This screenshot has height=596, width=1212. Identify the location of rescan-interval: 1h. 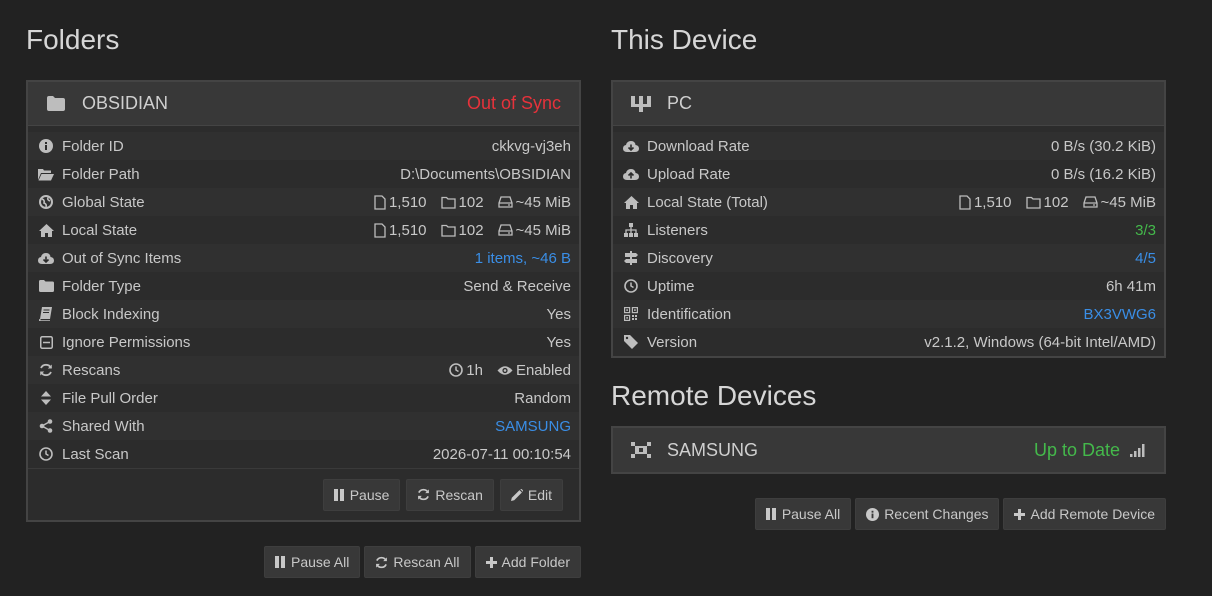
(466, 370).